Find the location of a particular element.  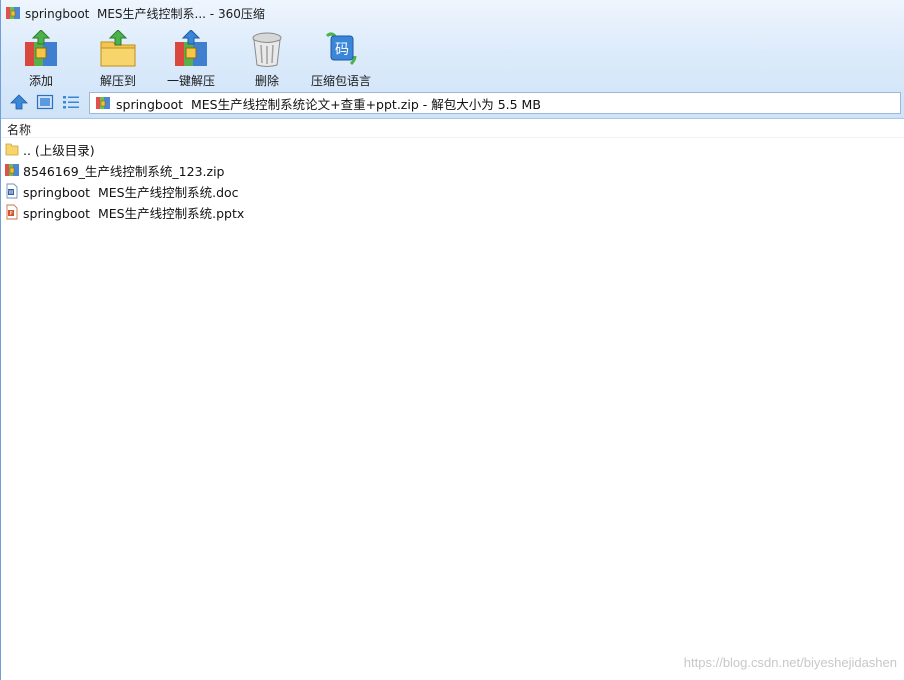

archive-encoding-icon: 码 is located at coordinates (341, 49).